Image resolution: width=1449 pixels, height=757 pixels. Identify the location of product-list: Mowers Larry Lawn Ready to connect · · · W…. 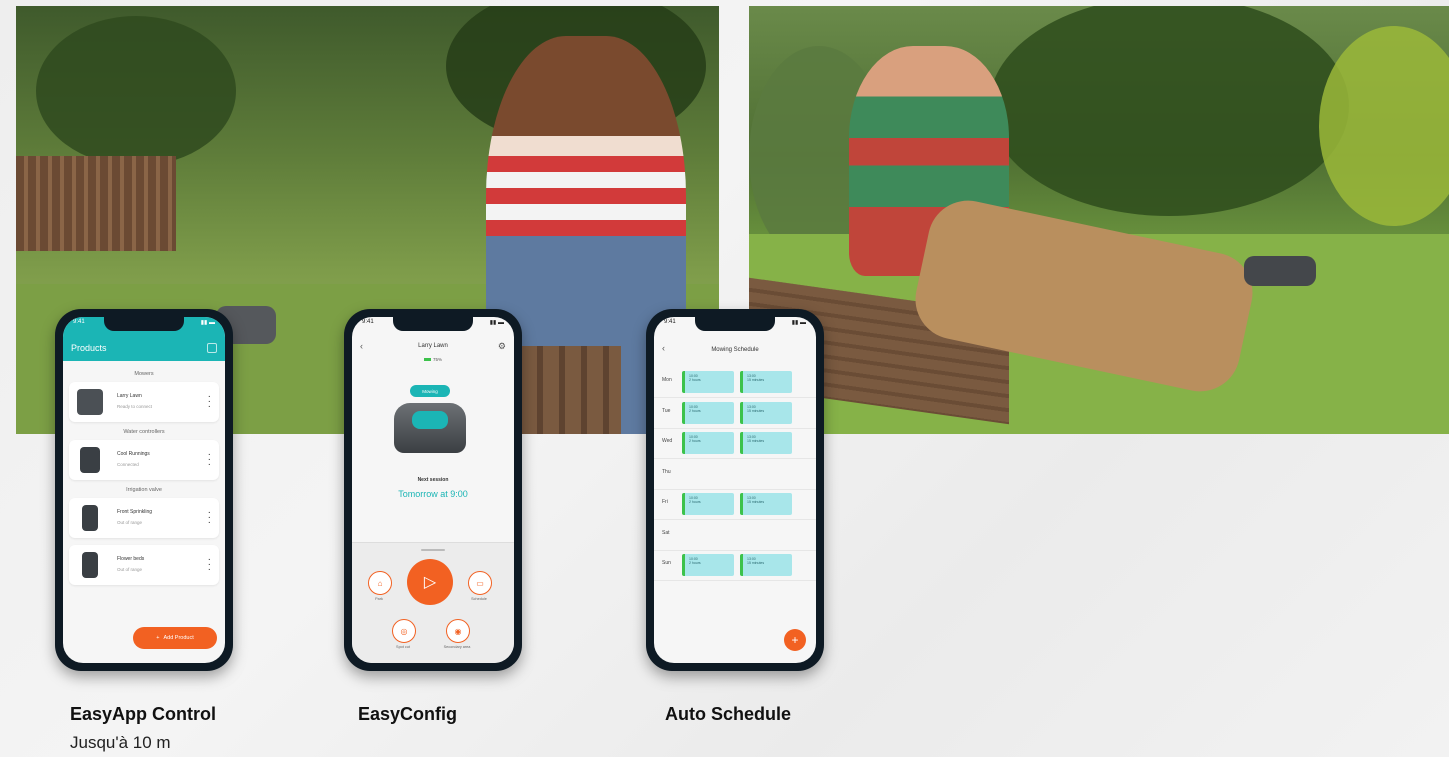
(144, 514).